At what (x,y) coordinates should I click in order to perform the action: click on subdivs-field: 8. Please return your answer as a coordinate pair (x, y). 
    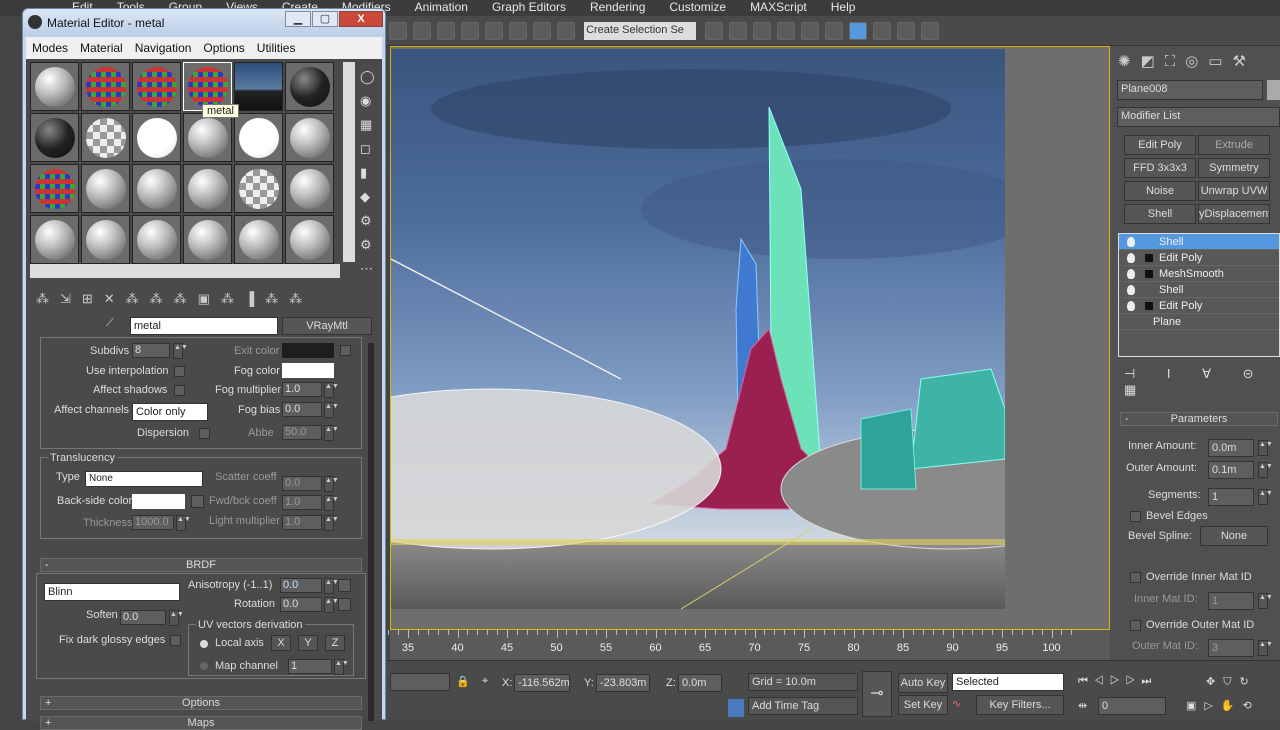
    Looking at the image, I should click on (151, 350).